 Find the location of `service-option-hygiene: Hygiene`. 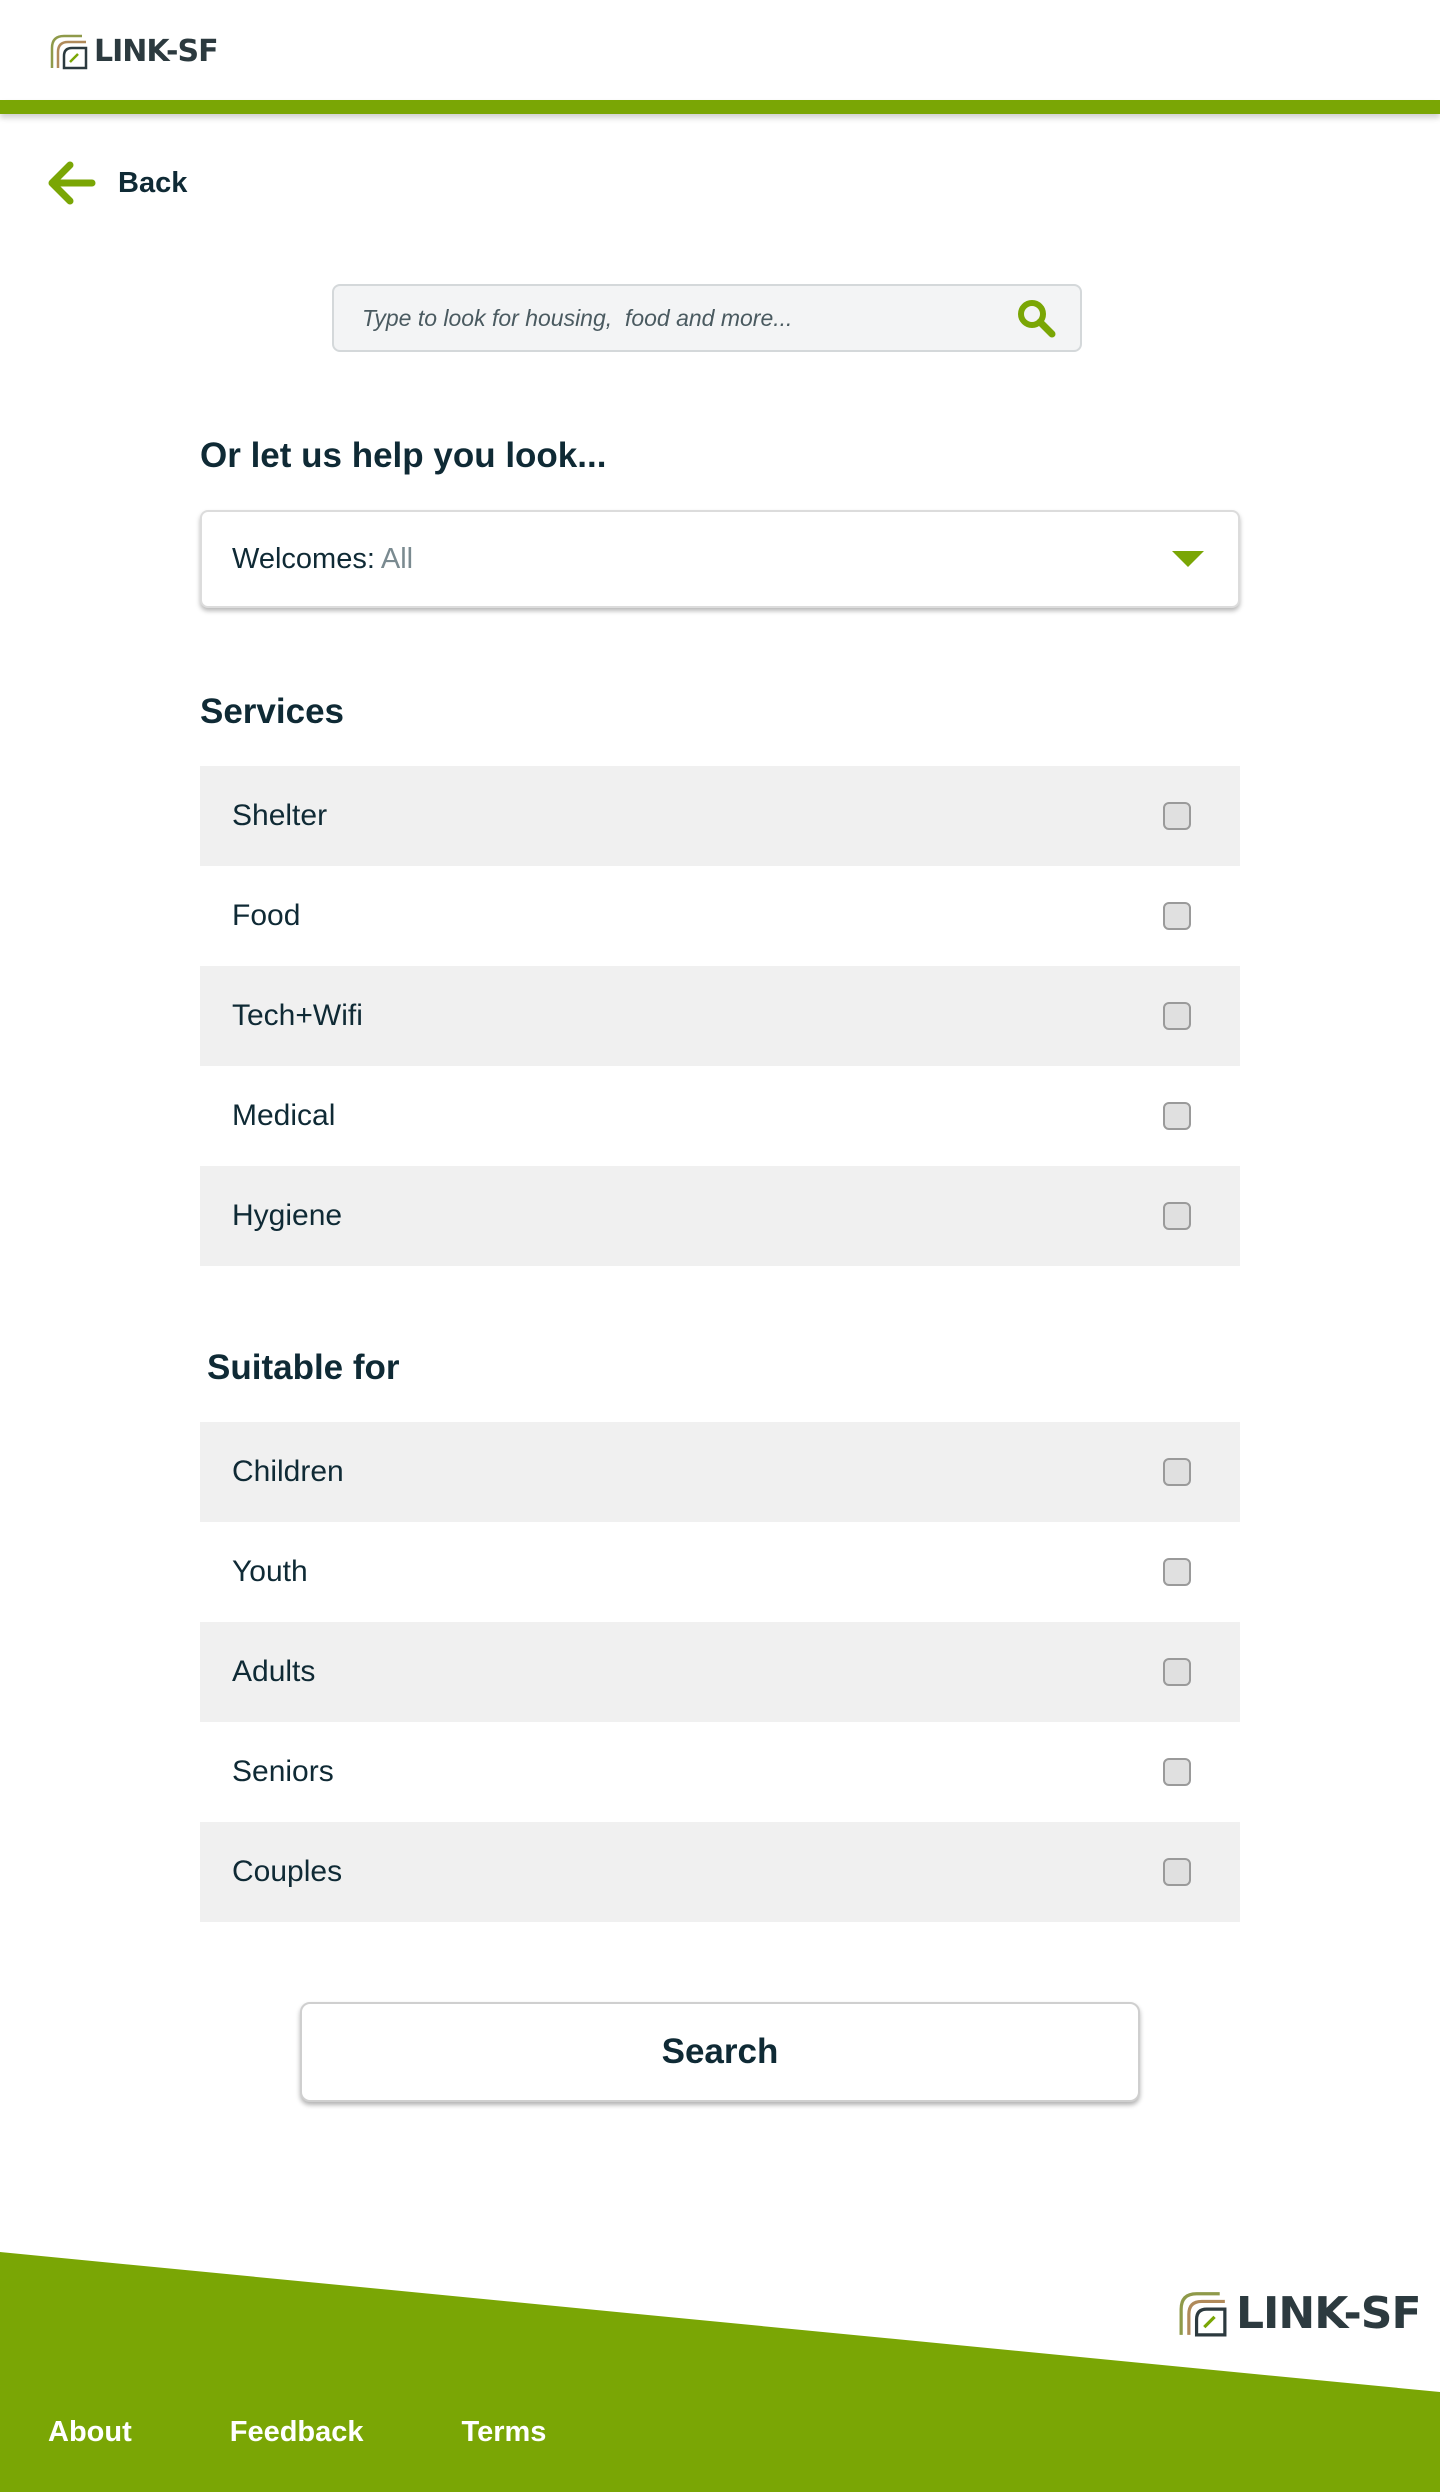

service-option-hygiene: Hygiene is located at coordinates (720, 1216).